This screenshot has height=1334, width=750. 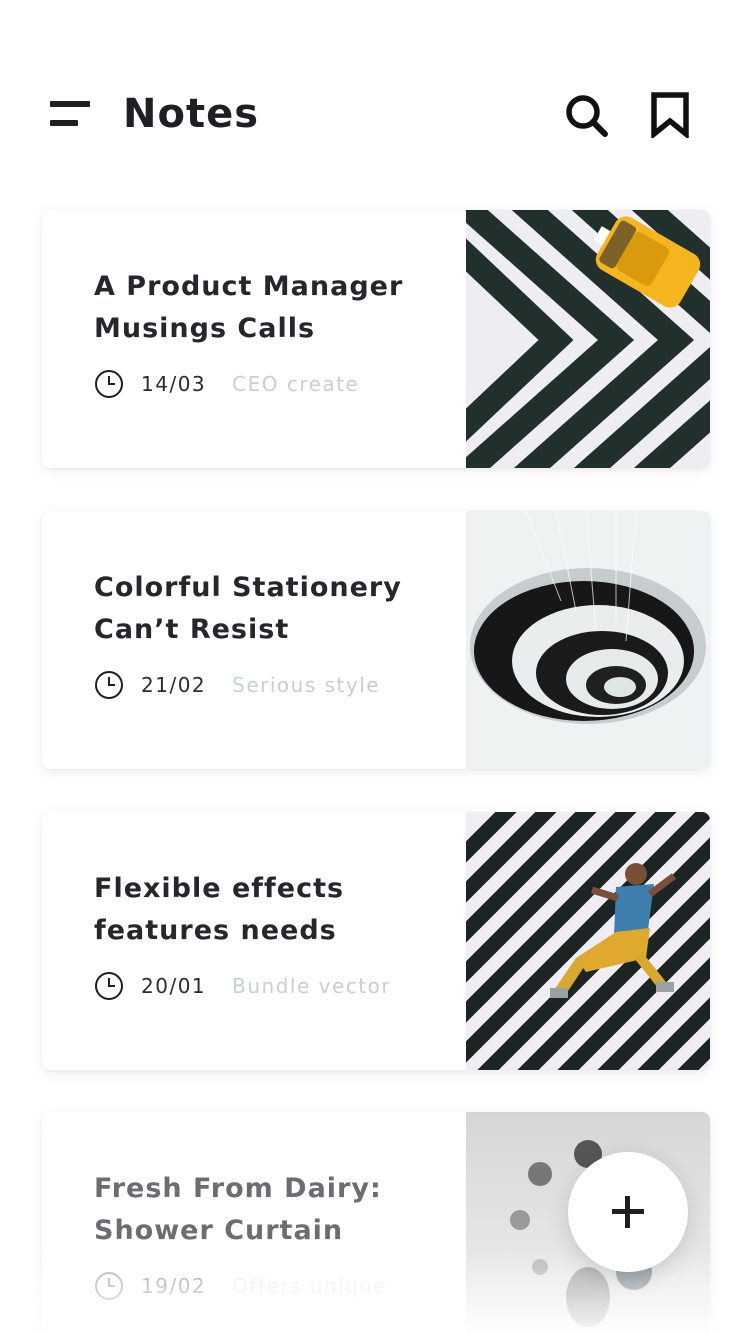 What do you see at coordinates (192, 629) in the screenshot?
I see `note-title-line: Can’t Resist` at bounding box center [192, 629].